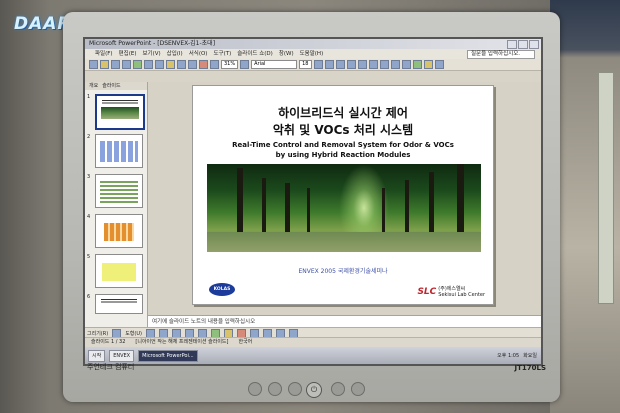 Image resolution: width=620 pixels, height=413 pixels. I want to click on save-icon, so click(115, 64).